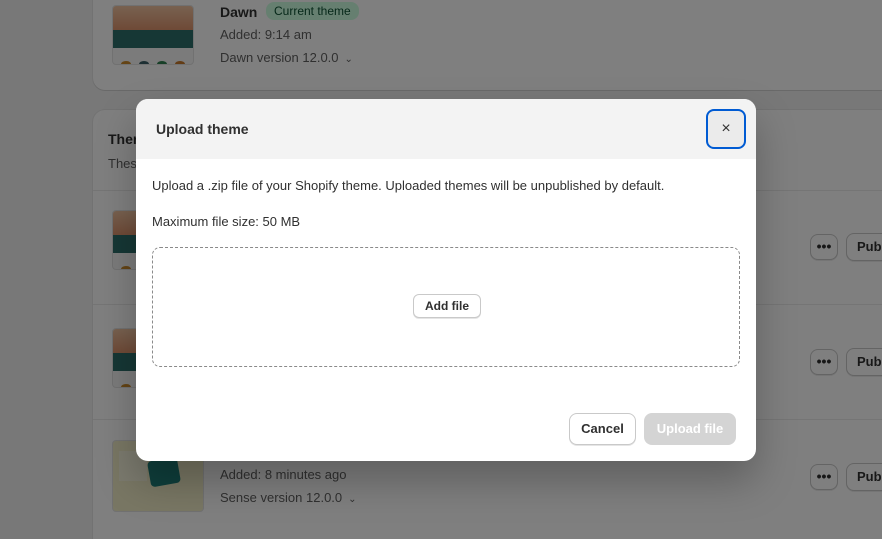 This screenshot has height=539, width=882. What do you see at coordinates (690, 429) in the screenshot?
I see `upload-file-button: Upload file` at bounding box center [690, 429].